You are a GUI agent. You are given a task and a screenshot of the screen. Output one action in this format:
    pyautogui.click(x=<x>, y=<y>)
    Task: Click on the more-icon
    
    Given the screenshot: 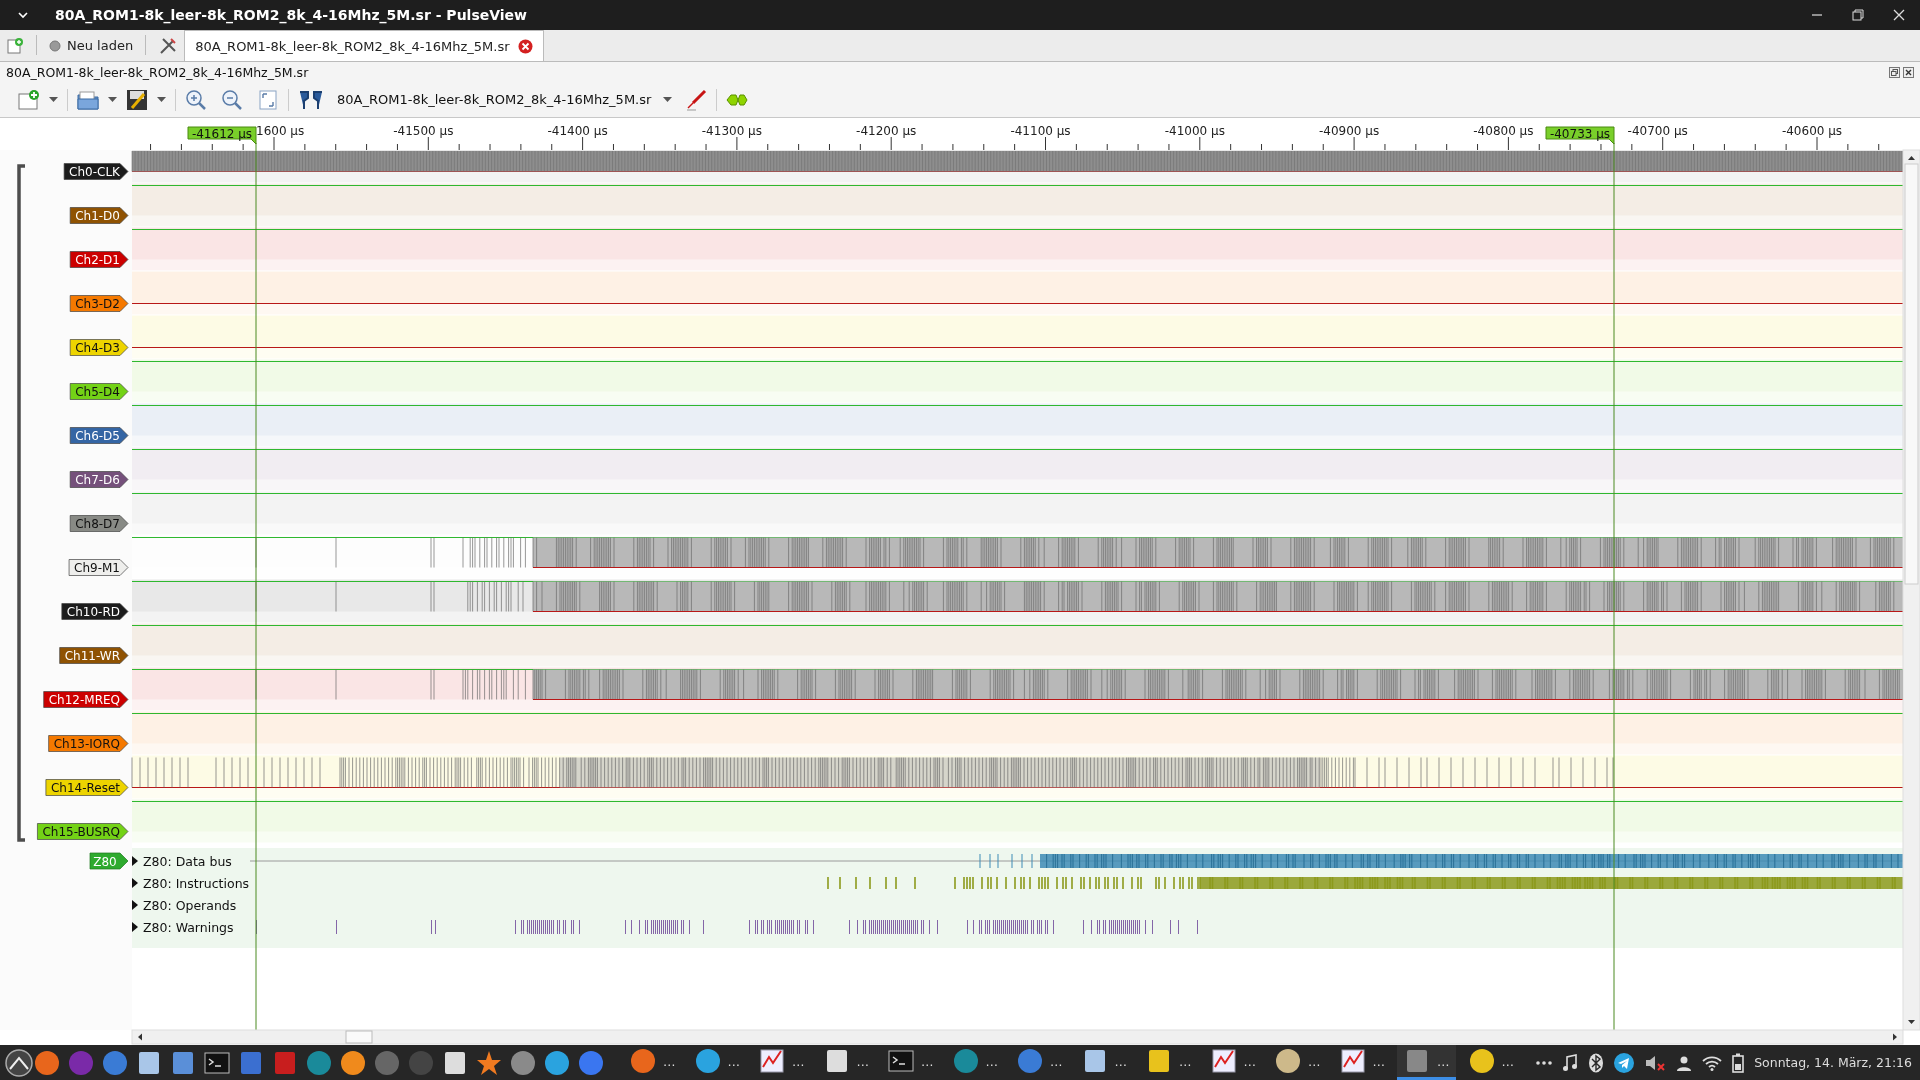 What is the action you would take?
    pyautogui.click(x=1544, y=1062)
    